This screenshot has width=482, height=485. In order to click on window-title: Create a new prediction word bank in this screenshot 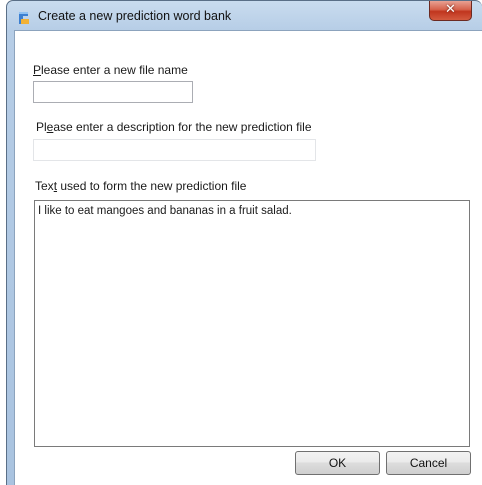, I will do `click(135, 16)`.